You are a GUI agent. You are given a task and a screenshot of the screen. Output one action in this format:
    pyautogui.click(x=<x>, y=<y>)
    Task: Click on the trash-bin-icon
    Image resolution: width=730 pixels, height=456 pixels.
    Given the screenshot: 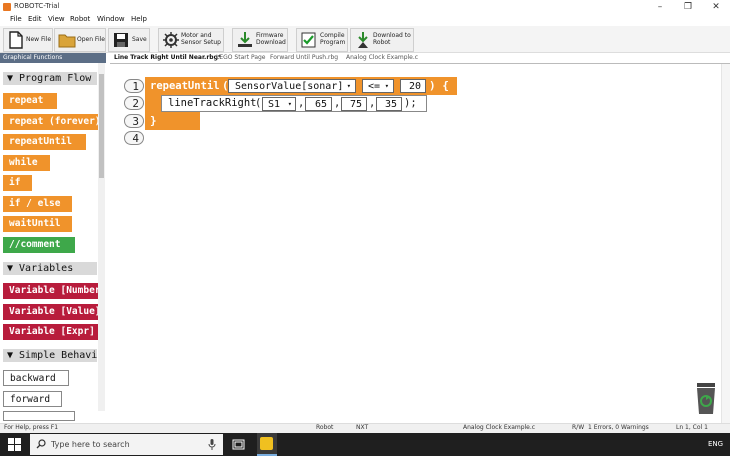 What is the action you would take?
    pyautogui.click(x=706, y=399)
    